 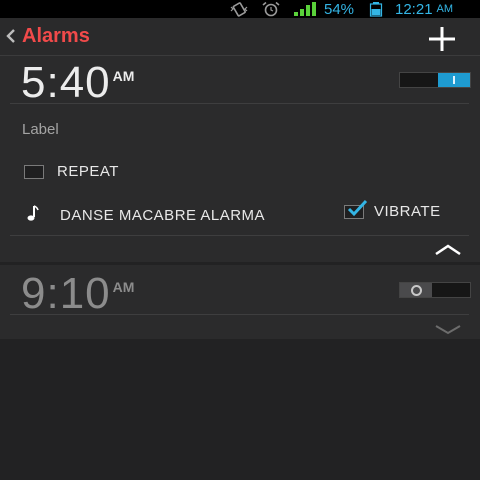 I want to click on alarm-time: 5:40 AM, so click(x=77, y=83).